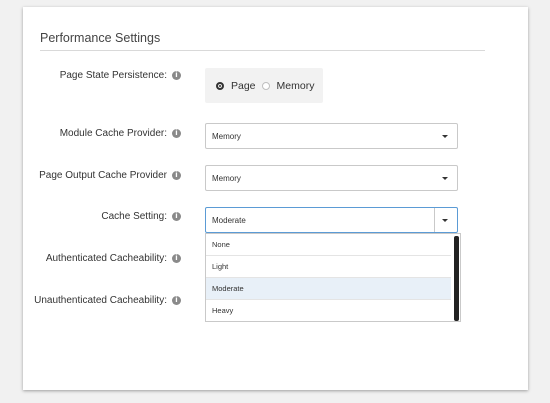  Describe the element at coordinates (328, 267) in the screenshot. I see `dropdown-option-light: Light` at that location.